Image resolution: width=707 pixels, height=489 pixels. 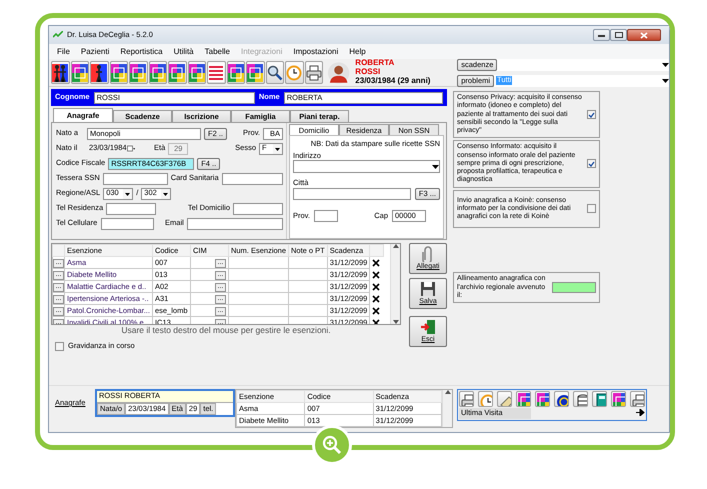 I want to click on close-button, so click(x=644, y=35).